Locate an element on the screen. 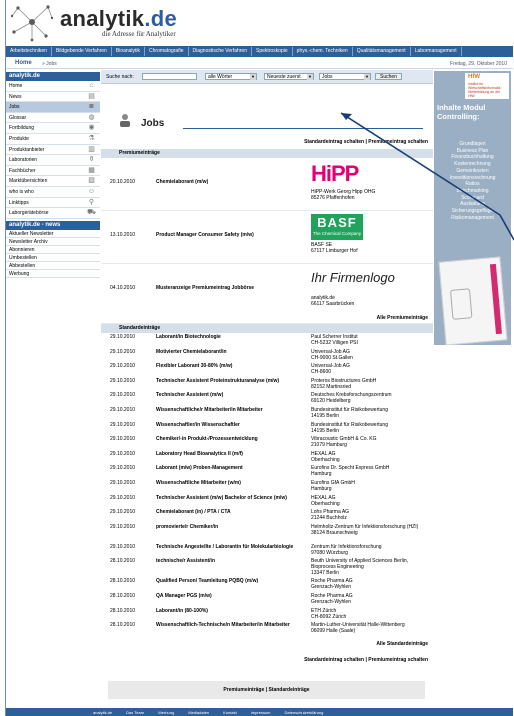 This screenshot has height=716, width=514. sidebar-item-fachb-cher: Fachbücher ▦ is located at coordinates (53, 171).